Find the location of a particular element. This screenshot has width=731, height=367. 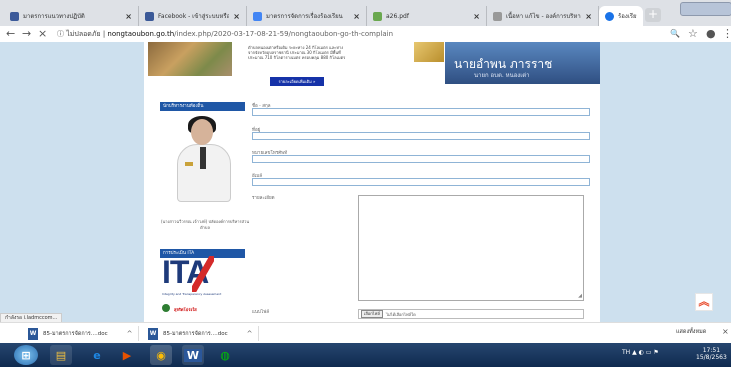

google-icon is located at coordinates (257, 16).